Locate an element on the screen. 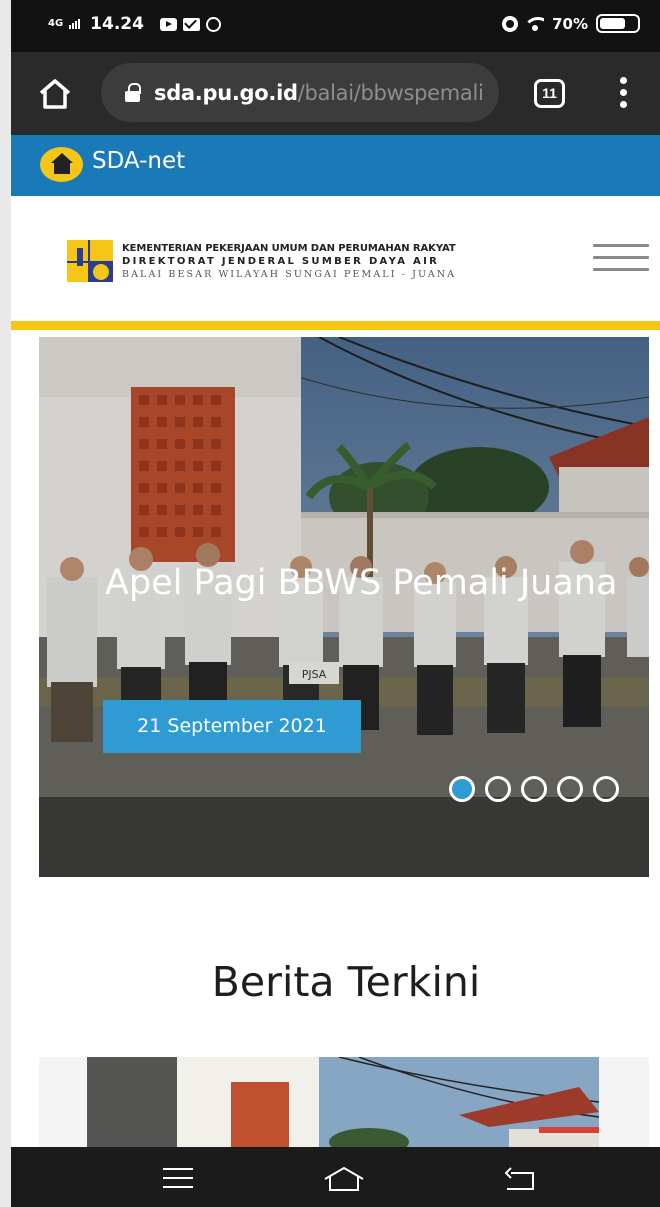  browser-toolbar: sda.pu.go.id/balai/bbwspemali 11 is located at coordinates (335, 93).